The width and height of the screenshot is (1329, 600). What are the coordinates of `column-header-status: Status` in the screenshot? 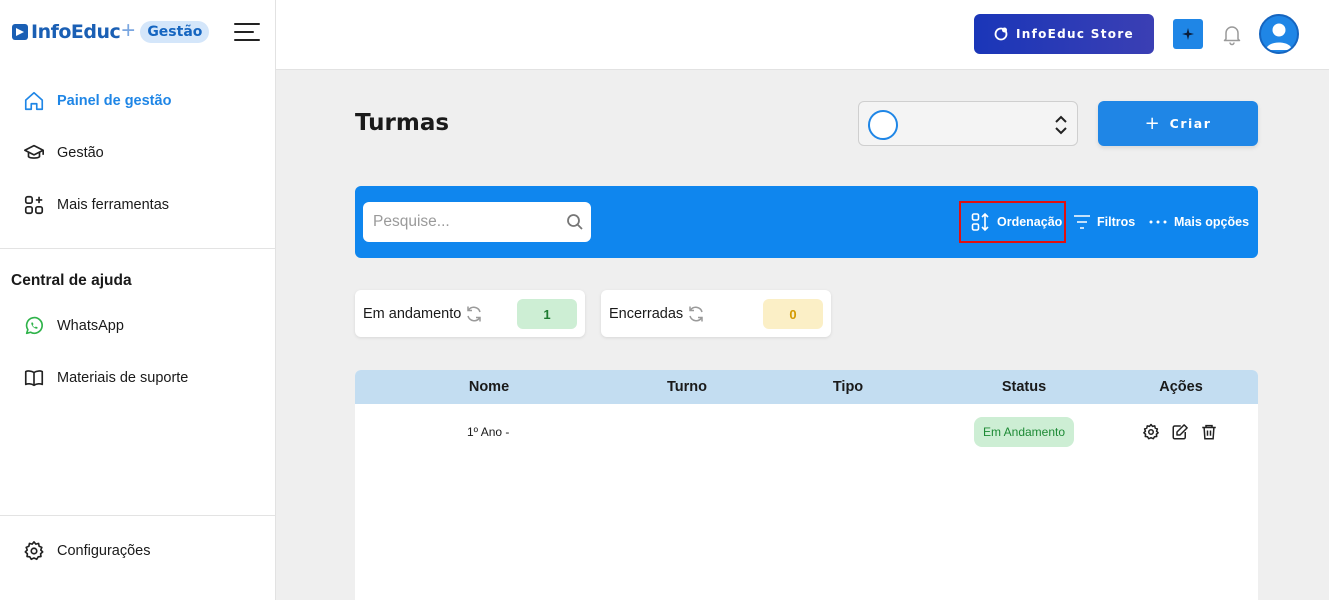 It's located at (1024, 387).